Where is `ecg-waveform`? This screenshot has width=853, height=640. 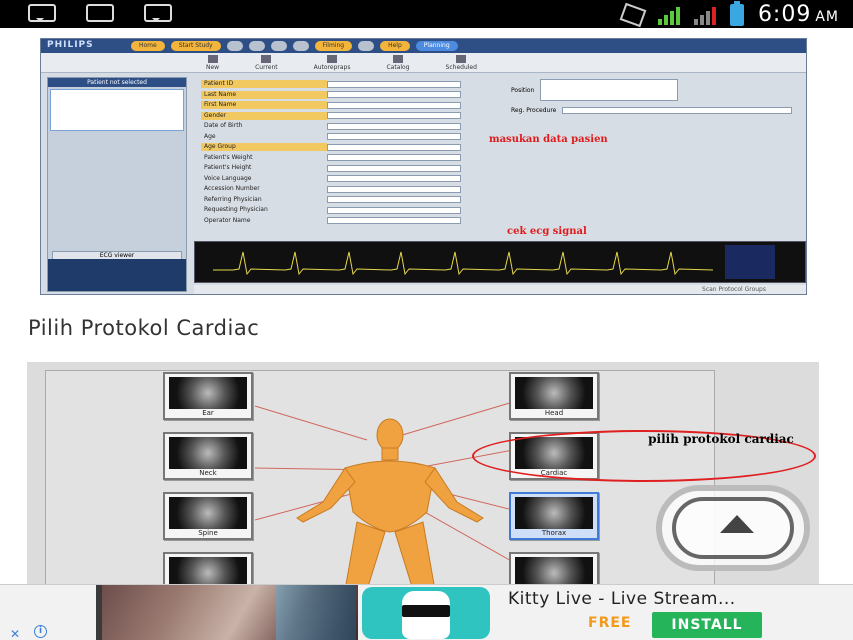
ecg-waveform is located at coordinates (463, 263).